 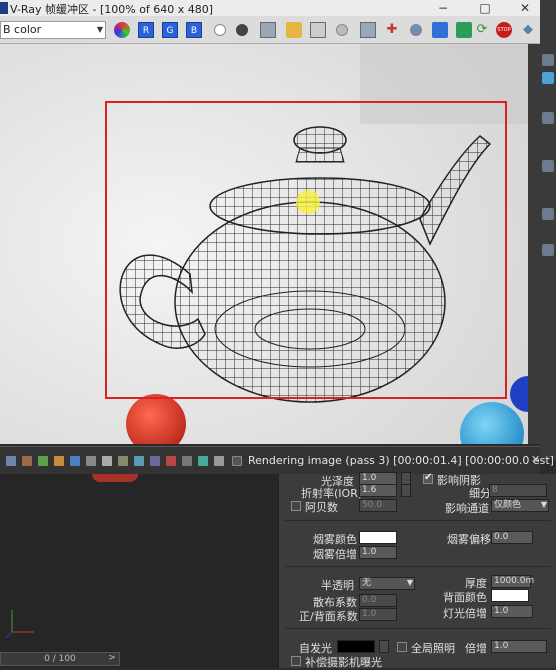 I want to click on modify-icon, so click(x=548, y=78).